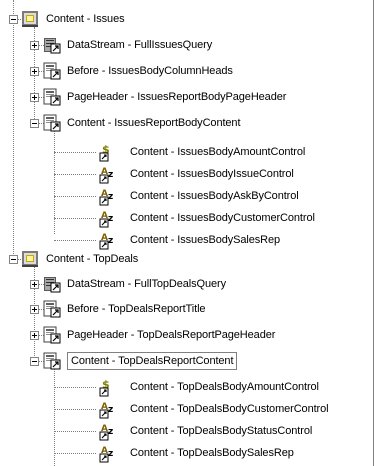 The width and height of the screenshot is (376, 466). I want to click on tree-node-label: Before - TopDealsReportTitle, so click(136, 309).